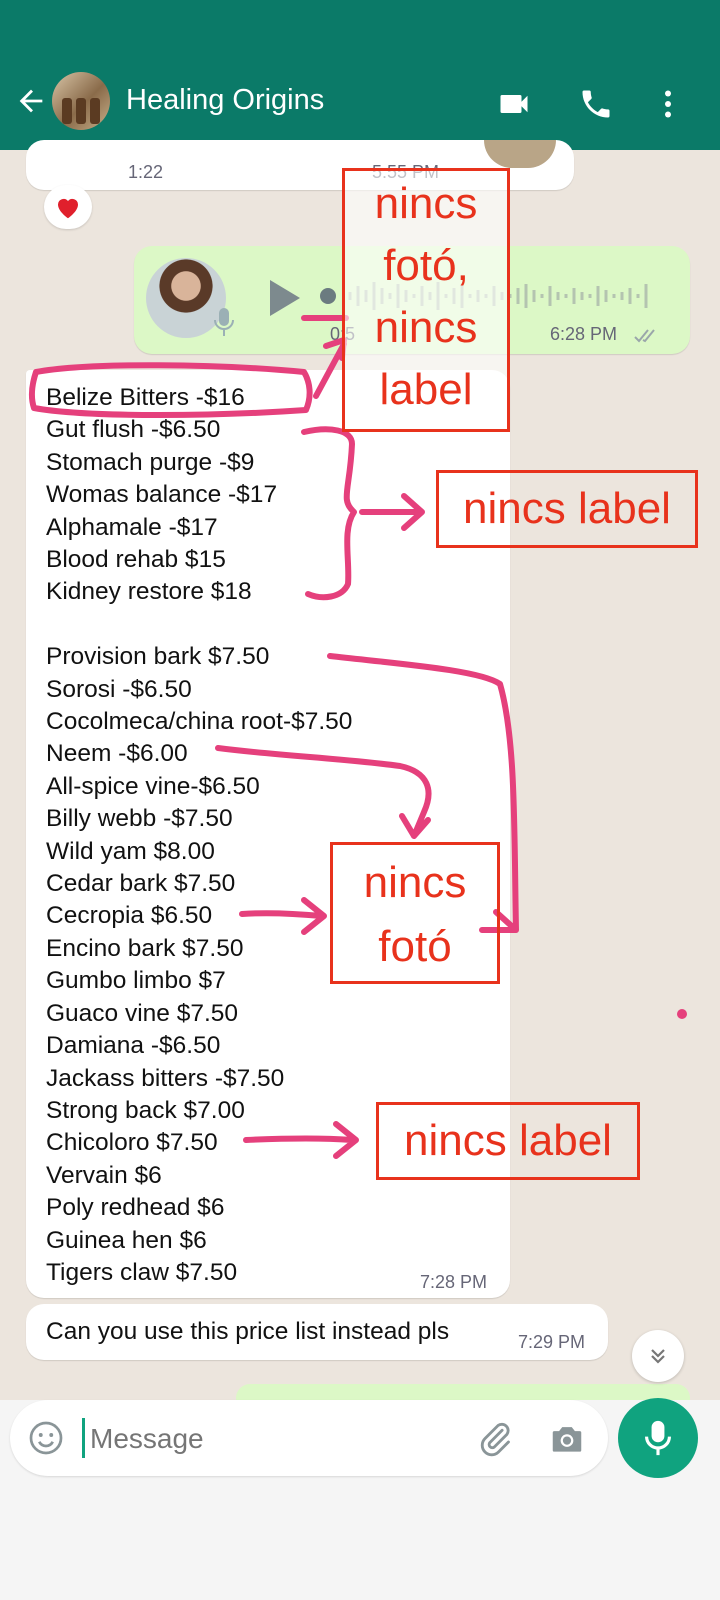  I want to click on annotation-no-photo: nincs fotó, so click(415, 913).